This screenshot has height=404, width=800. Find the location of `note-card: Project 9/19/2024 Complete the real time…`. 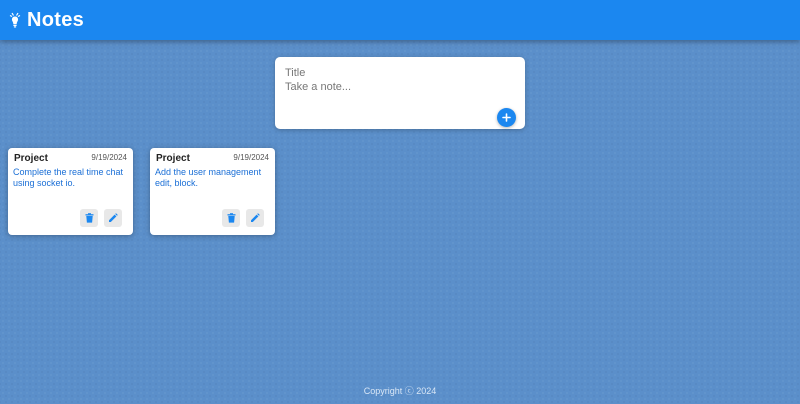

note-card: Project 9/19/2024 Complete the real time… is located at coordinates (70, 191).